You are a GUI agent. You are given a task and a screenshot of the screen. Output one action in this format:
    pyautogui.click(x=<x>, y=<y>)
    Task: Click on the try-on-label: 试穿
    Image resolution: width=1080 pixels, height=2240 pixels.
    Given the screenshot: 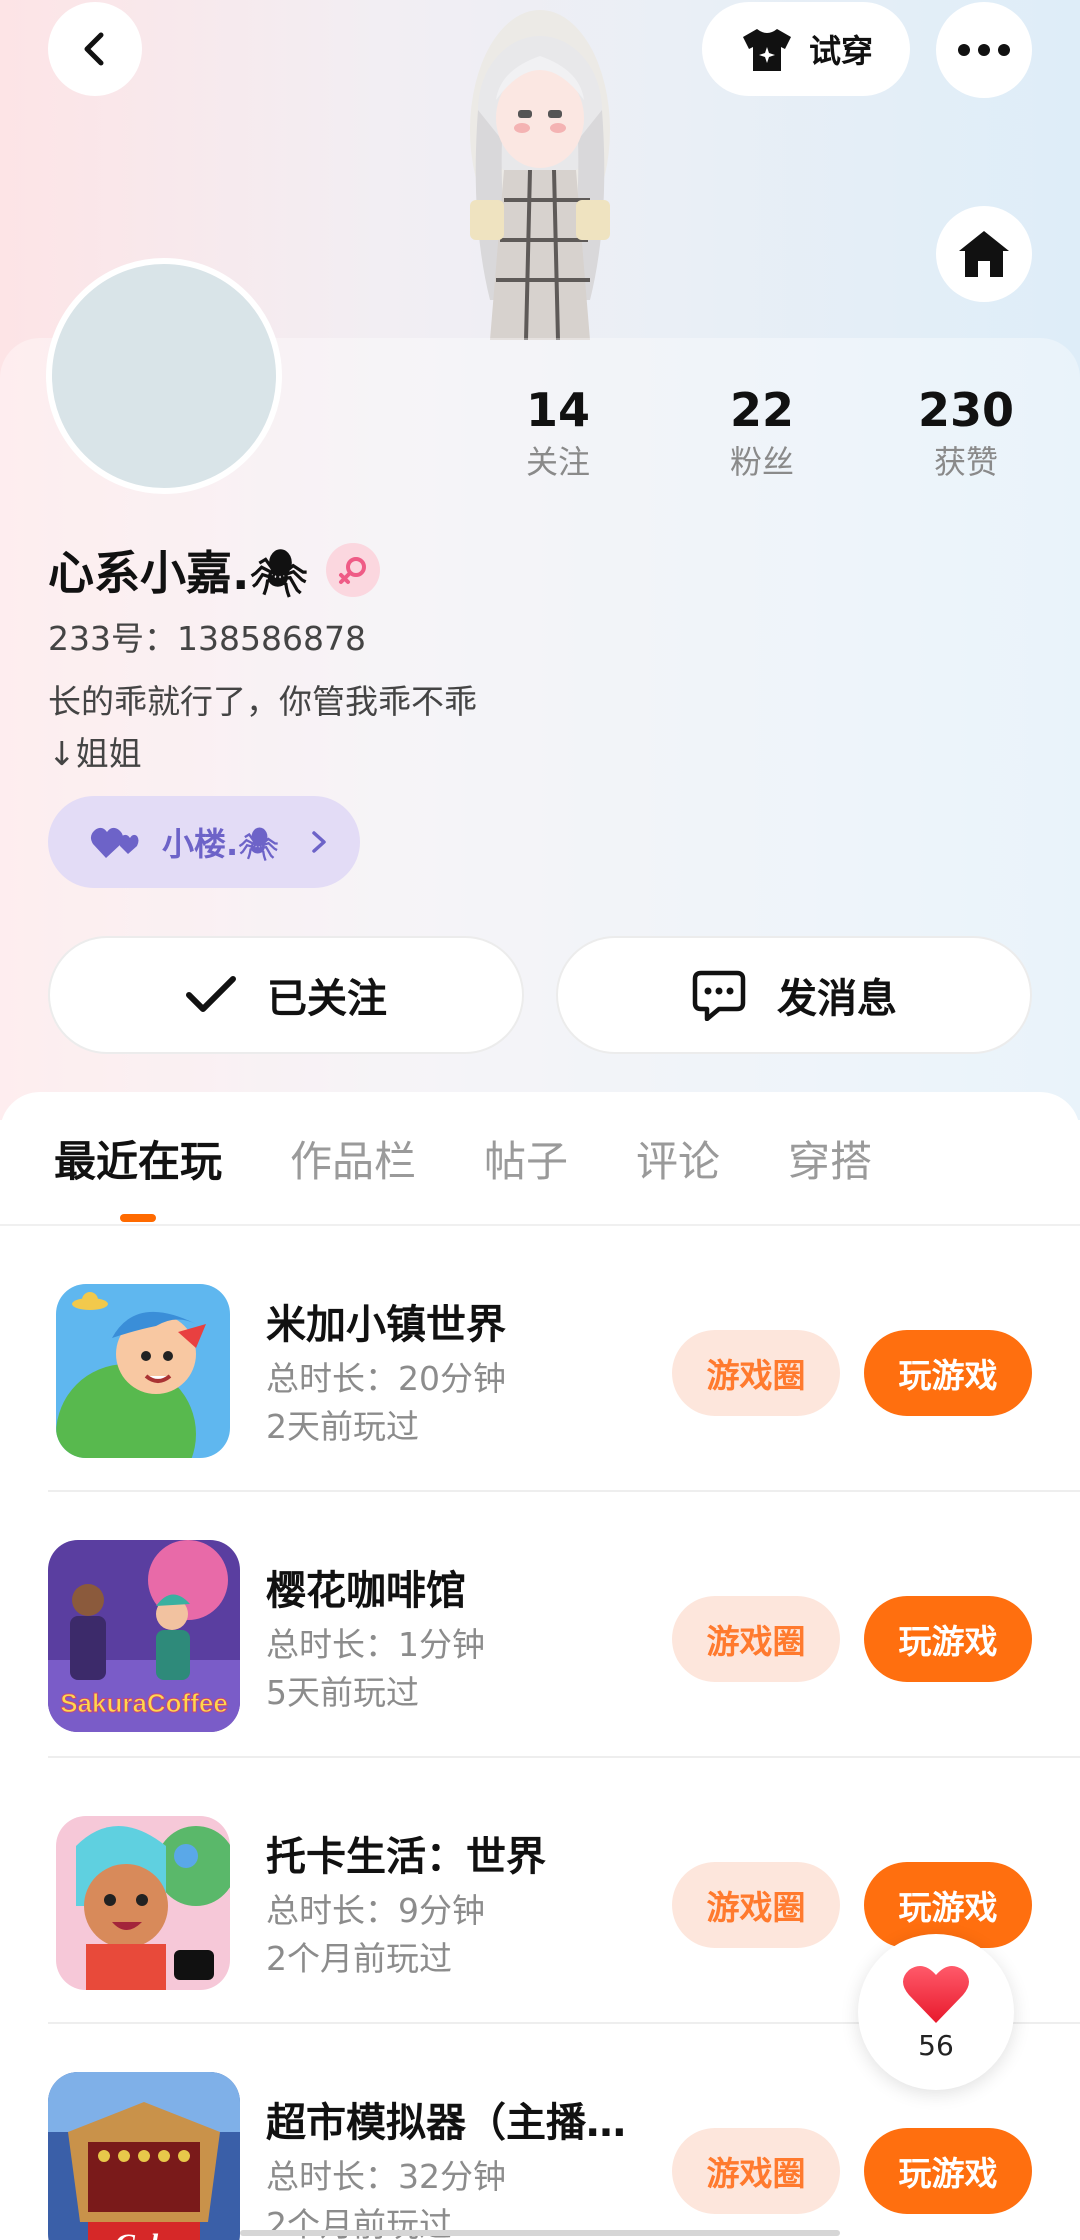 What is the action you would take?
    pyautogui.click(x=840, y=51)
    